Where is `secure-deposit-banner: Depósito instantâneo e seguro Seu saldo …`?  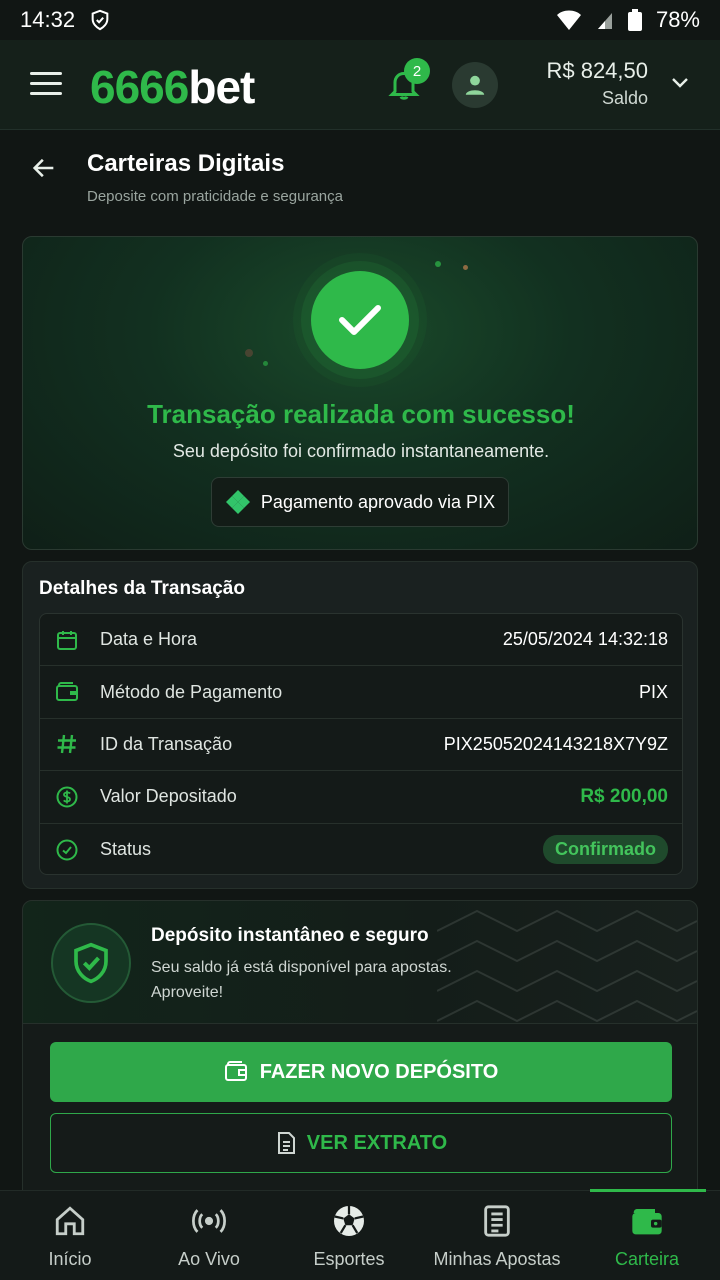
secure-deposit-banner: Depósito instantâneo e seguro Seu saldo … is located at coordinates (360, 962).